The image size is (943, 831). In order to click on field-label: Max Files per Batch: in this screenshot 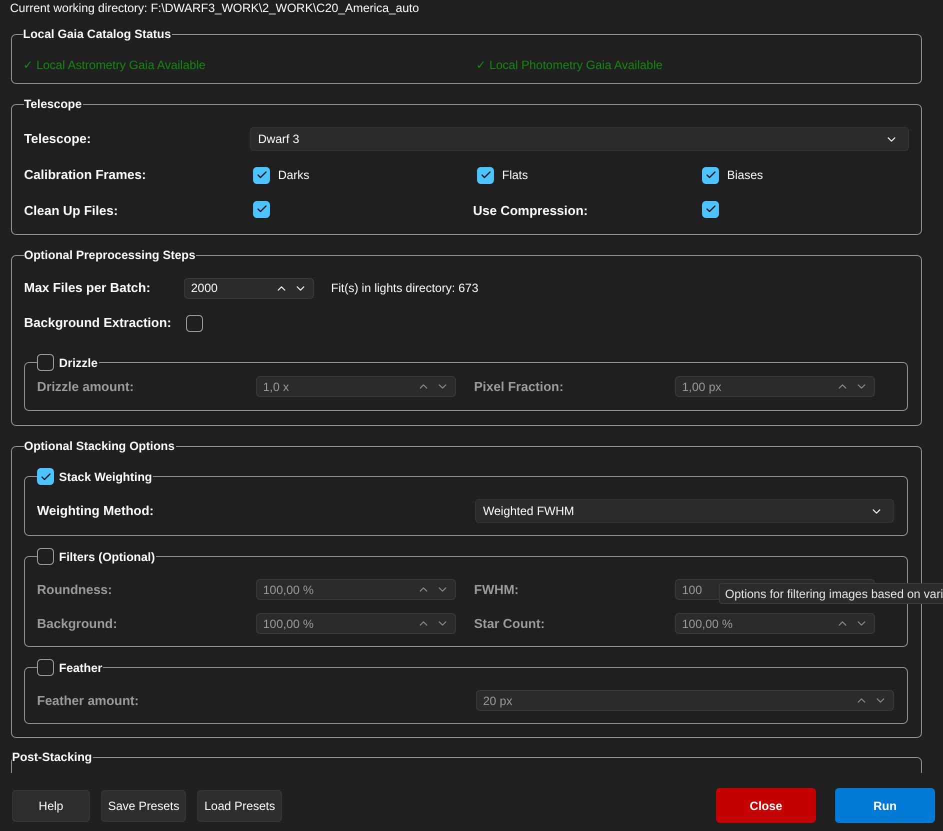, I will do `click(88, 288)`.